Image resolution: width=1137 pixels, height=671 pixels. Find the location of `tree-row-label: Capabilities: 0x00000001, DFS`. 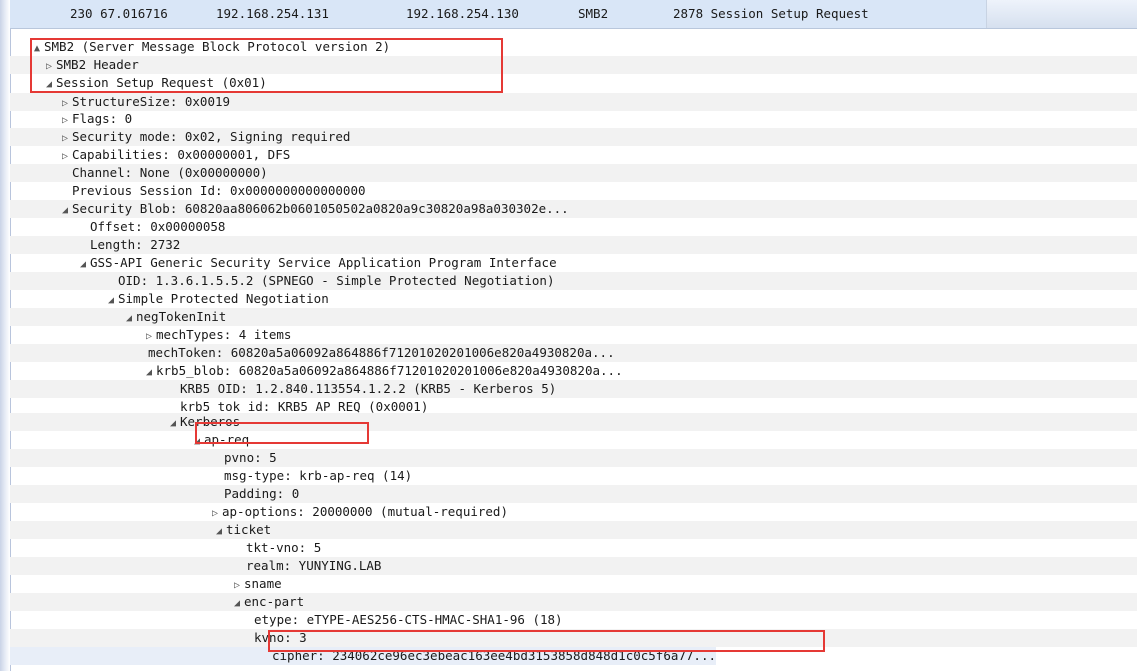

tree-row-label: Capabilities: 0x00000001, DFS is located at coordinates (181, 154).